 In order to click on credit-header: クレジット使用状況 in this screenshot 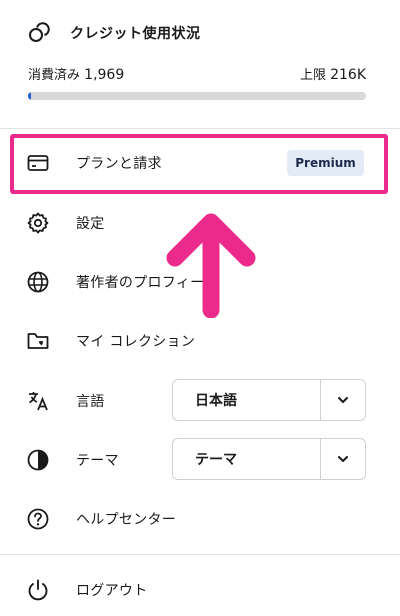, I will do `click(114, 33)`.